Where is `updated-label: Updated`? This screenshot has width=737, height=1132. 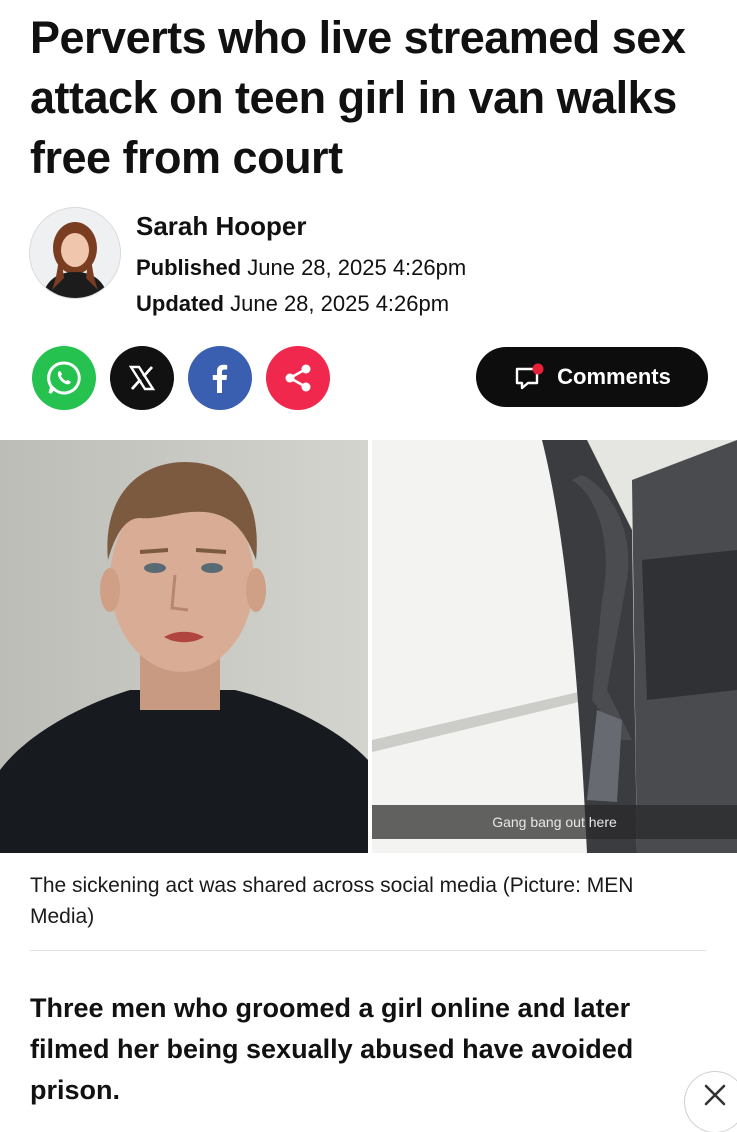
updated-label: Updated is located at coordinates (180, 303).